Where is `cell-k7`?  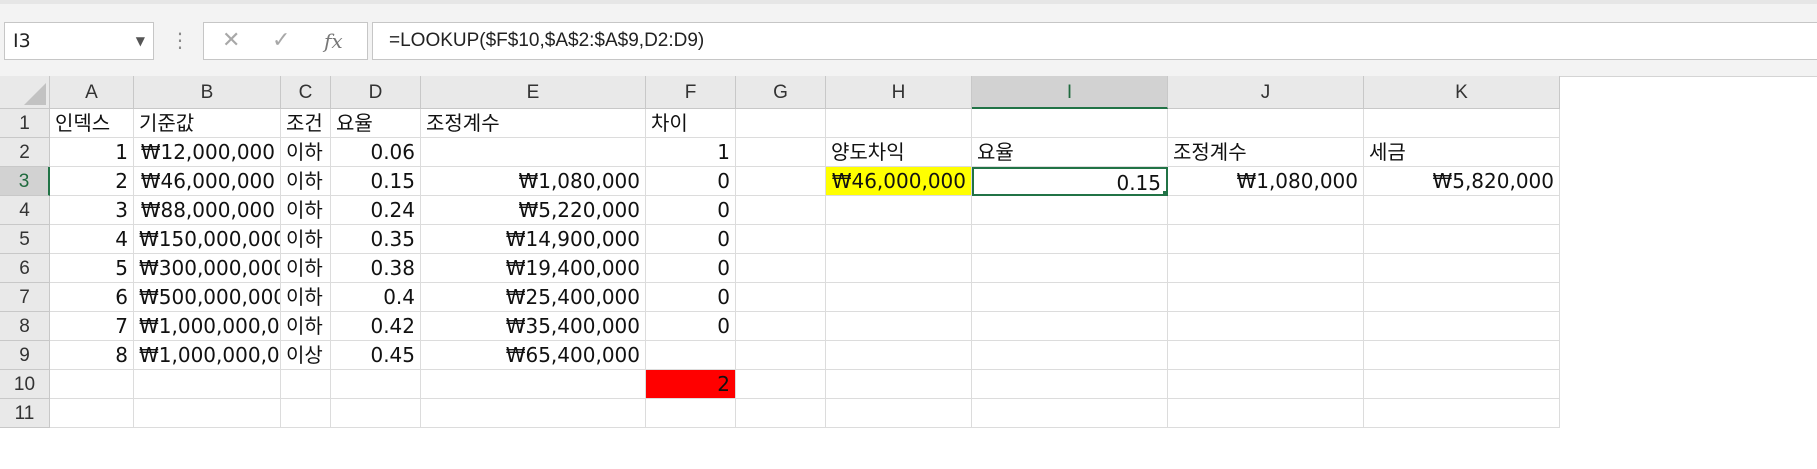
cell-k7 is located at coordinates (1462, 297).